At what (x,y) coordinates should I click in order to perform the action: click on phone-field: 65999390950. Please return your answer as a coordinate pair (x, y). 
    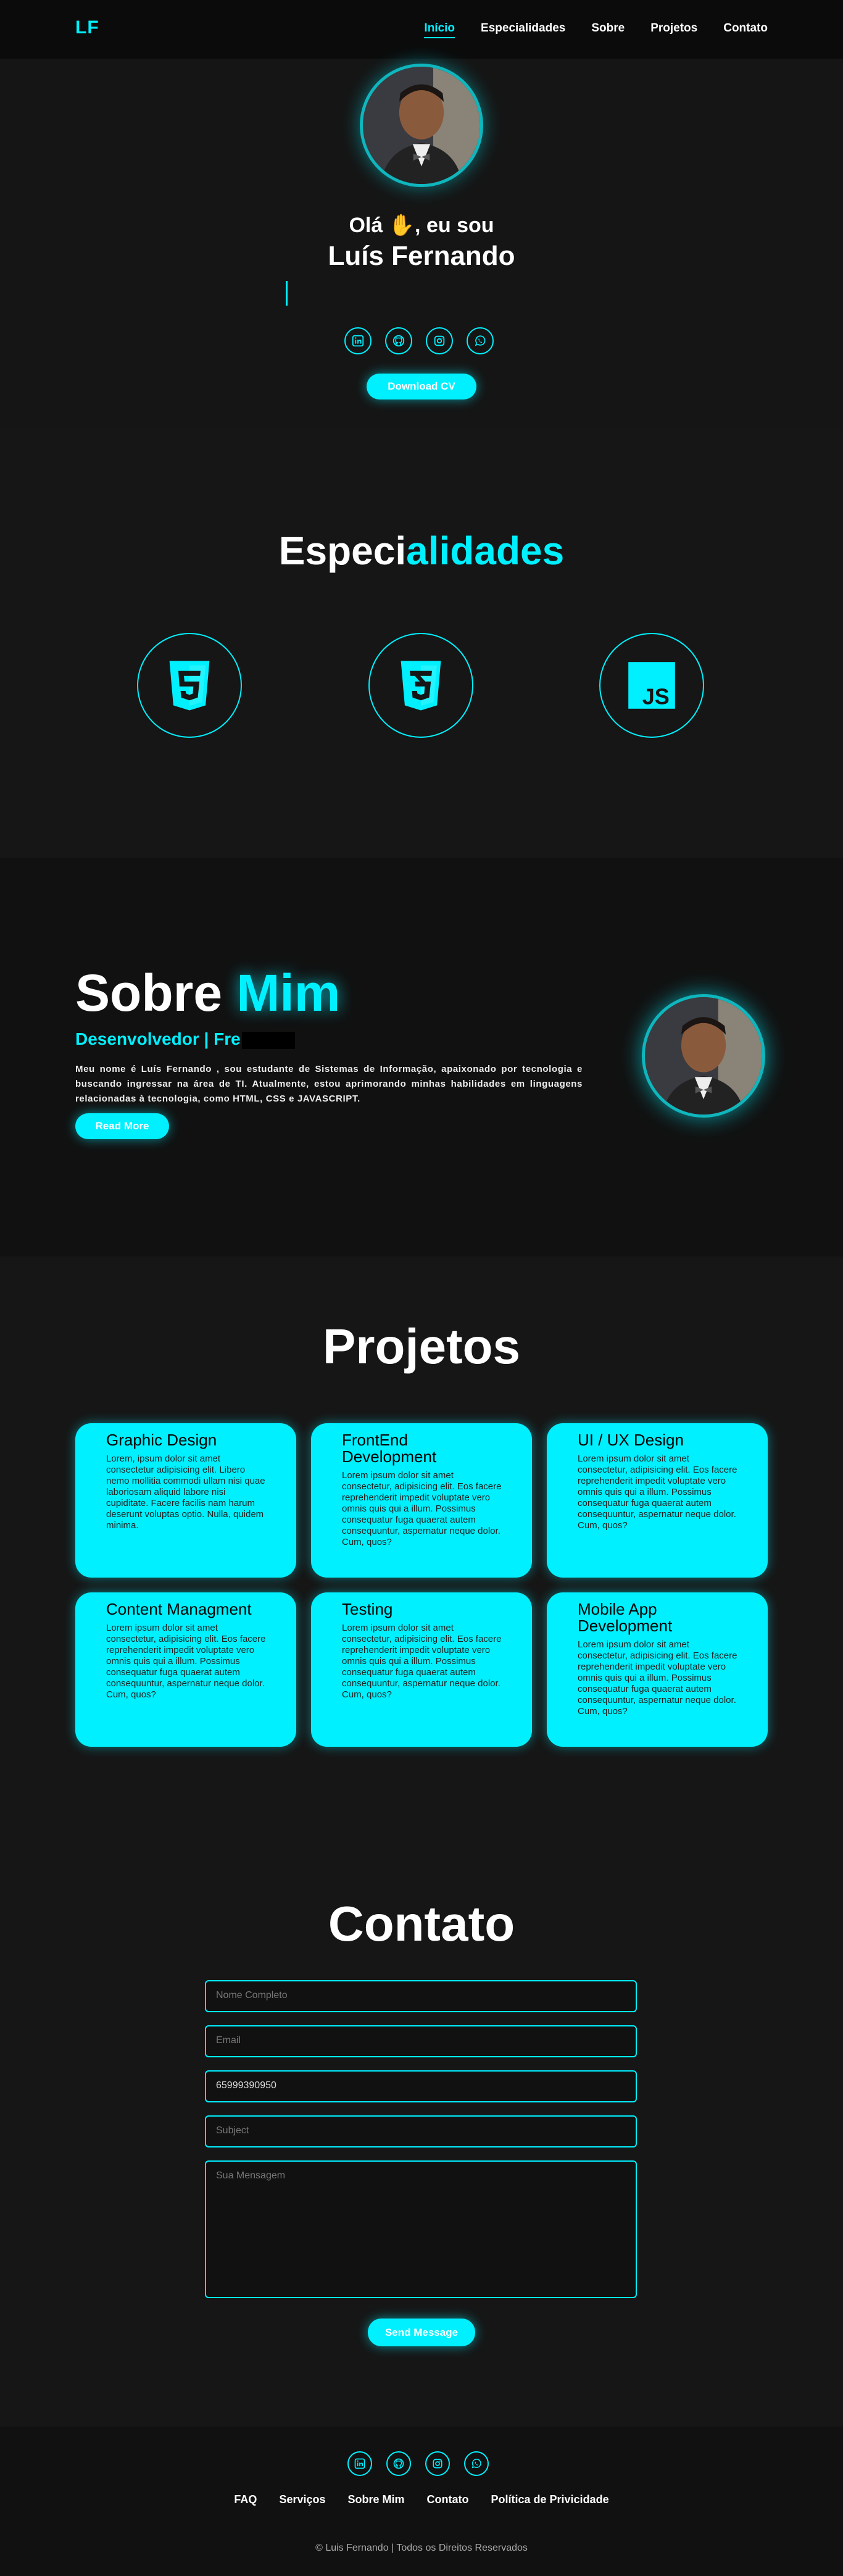
    Looking at the image, I should click on (421, 2086).